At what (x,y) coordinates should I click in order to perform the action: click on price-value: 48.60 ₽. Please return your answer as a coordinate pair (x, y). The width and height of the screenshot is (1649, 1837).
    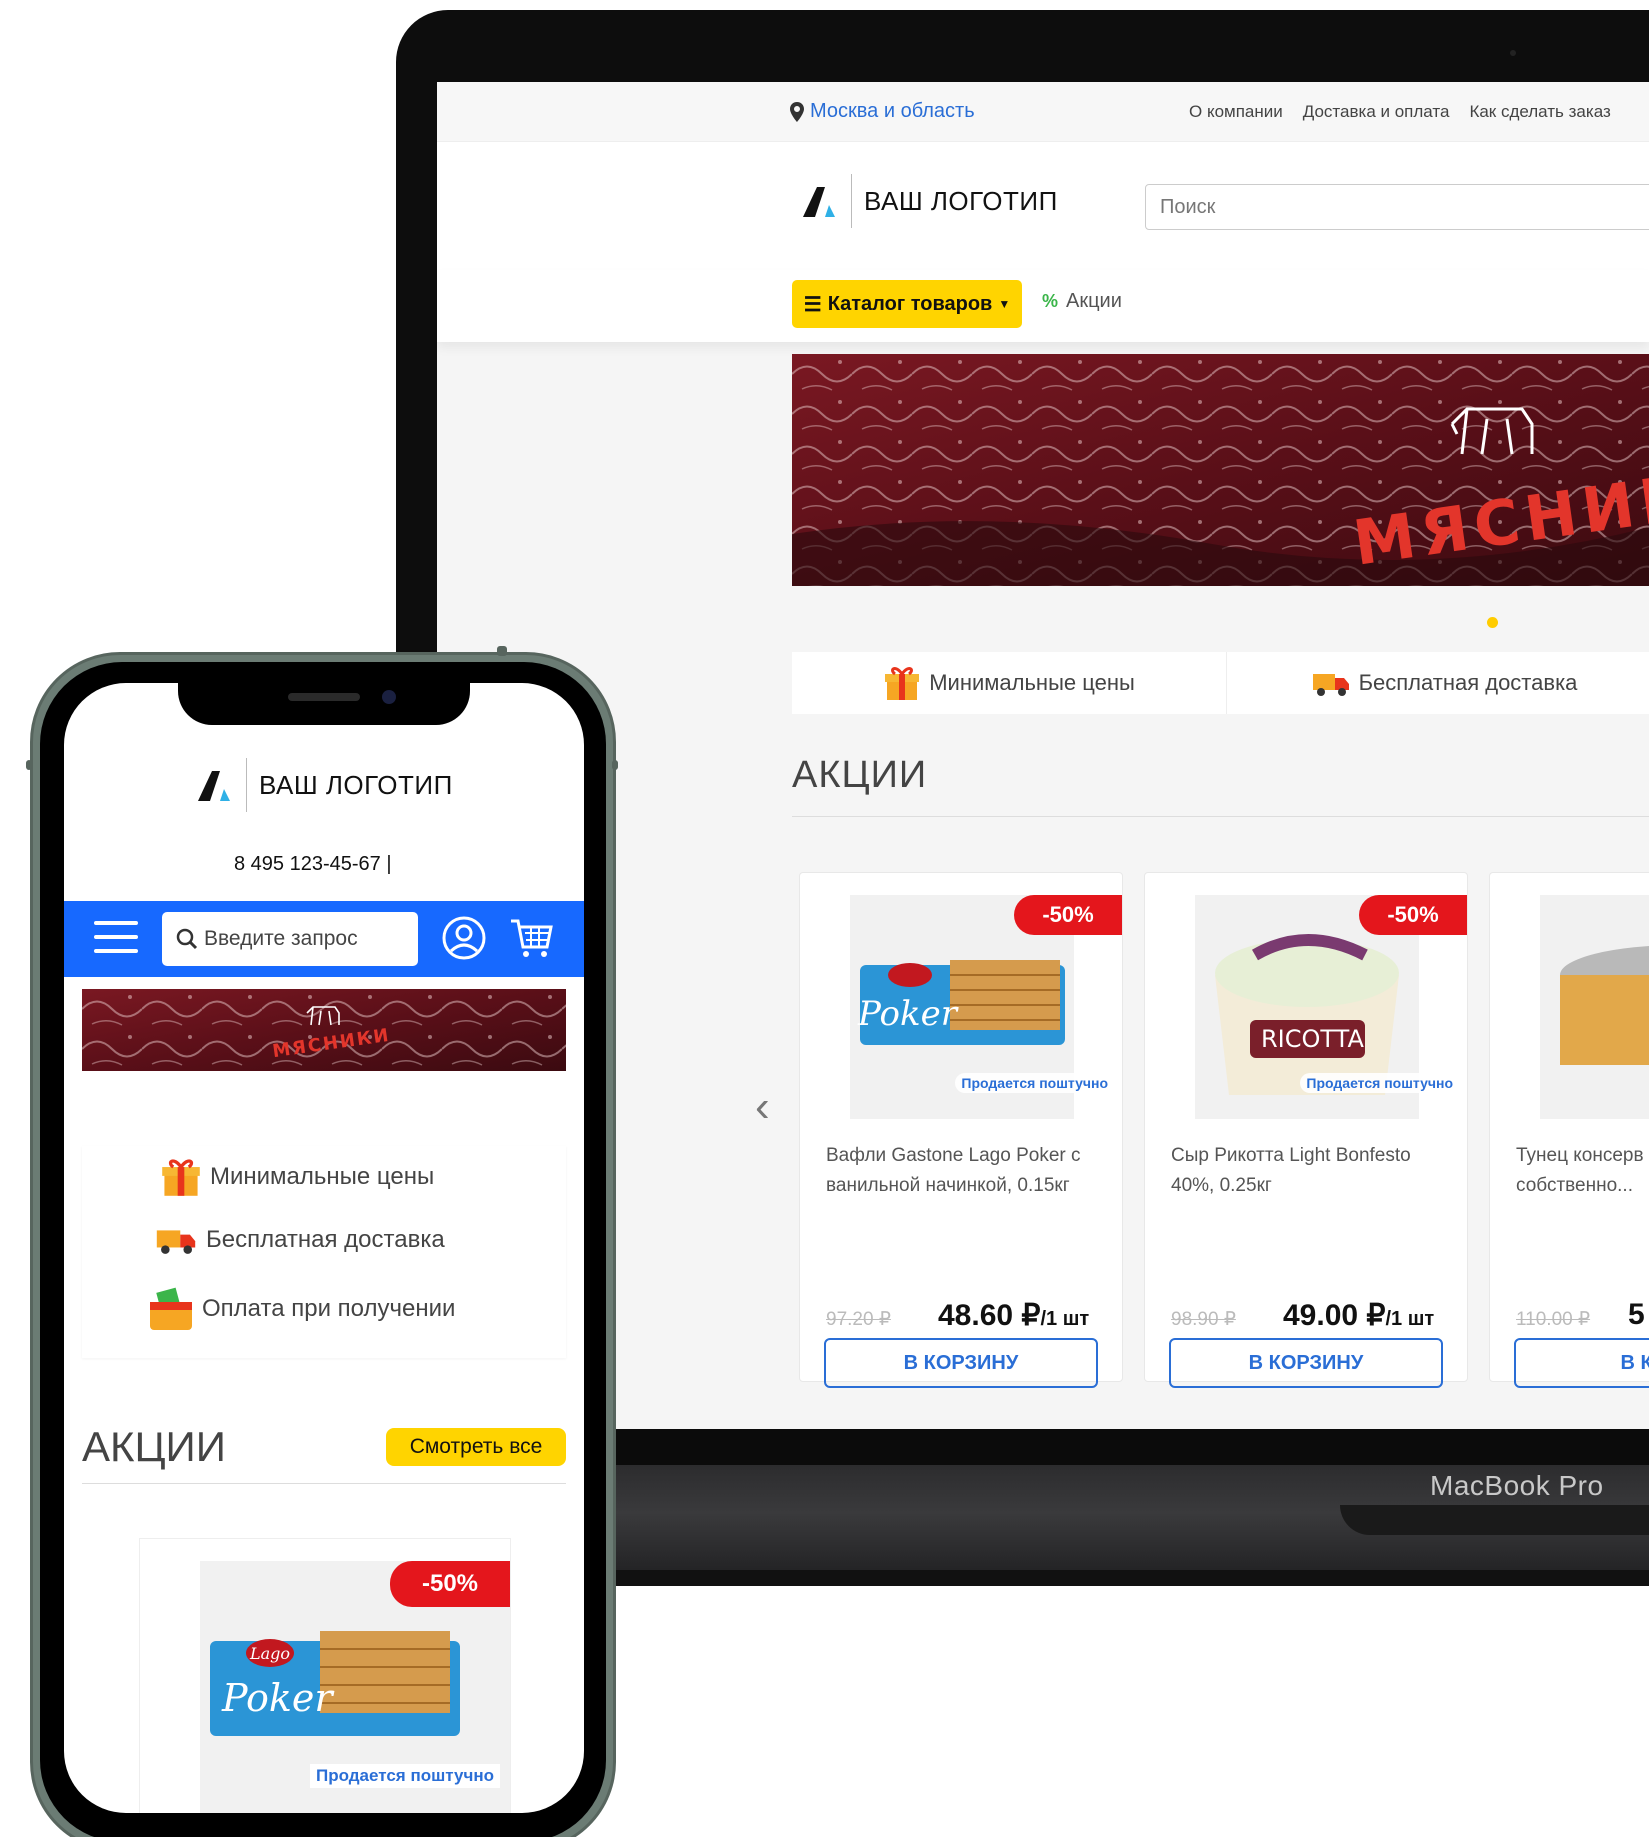
    Looking at the image, I should click on (989, 1315).